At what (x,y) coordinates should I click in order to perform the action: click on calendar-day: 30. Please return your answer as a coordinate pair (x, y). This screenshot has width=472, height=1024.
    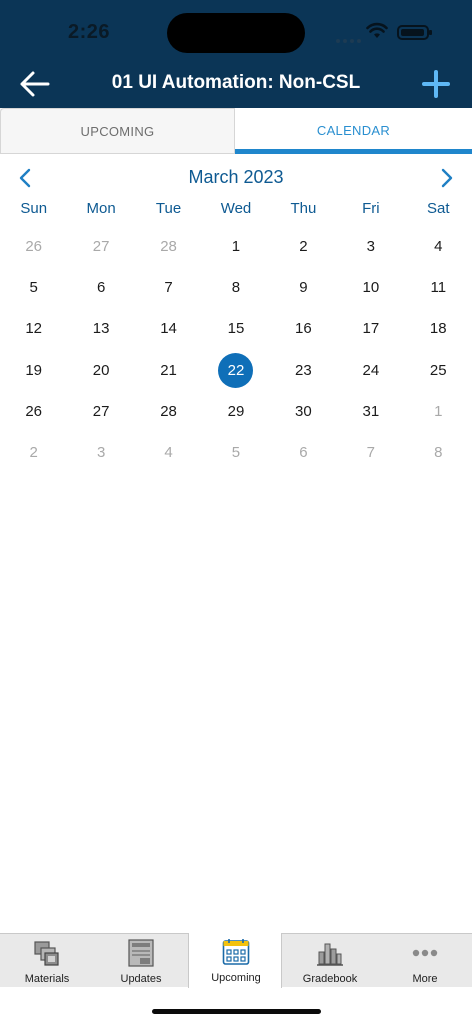
    Looking at the image, I should click on (303, 411).